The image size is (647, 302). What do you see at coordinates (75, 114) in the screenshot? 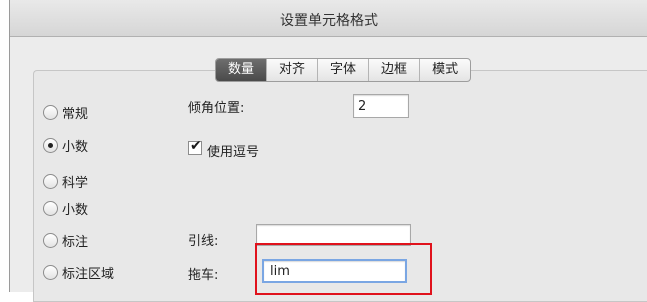
I see `category-label: 常规` at bounding box center [75, 114].